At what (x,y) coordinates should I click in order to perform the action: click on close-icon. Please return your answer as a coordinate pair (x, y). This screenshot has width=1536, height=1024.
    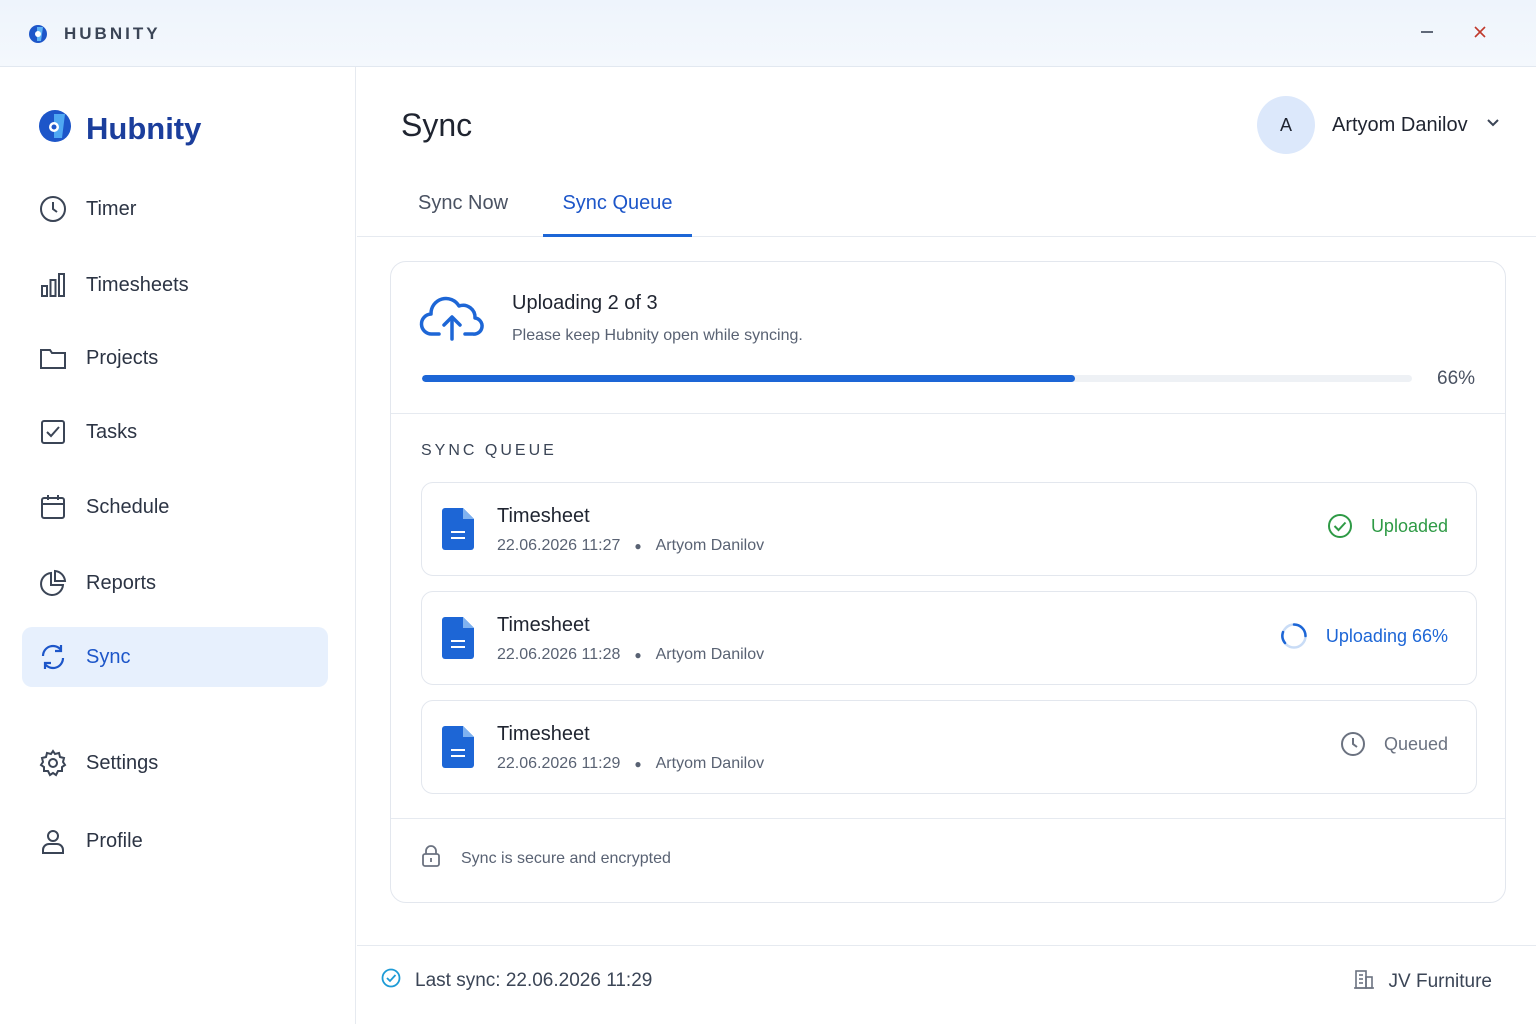
    Looking at the image, I should click on (1480, 34).